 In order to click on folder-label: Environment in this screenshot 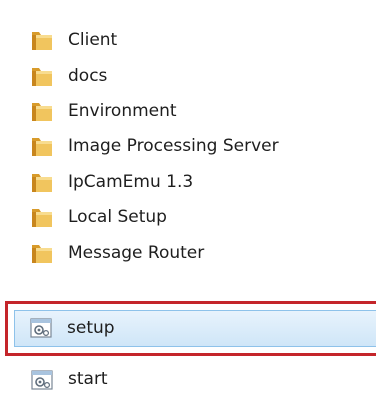, I will do `click(122, 111)`.